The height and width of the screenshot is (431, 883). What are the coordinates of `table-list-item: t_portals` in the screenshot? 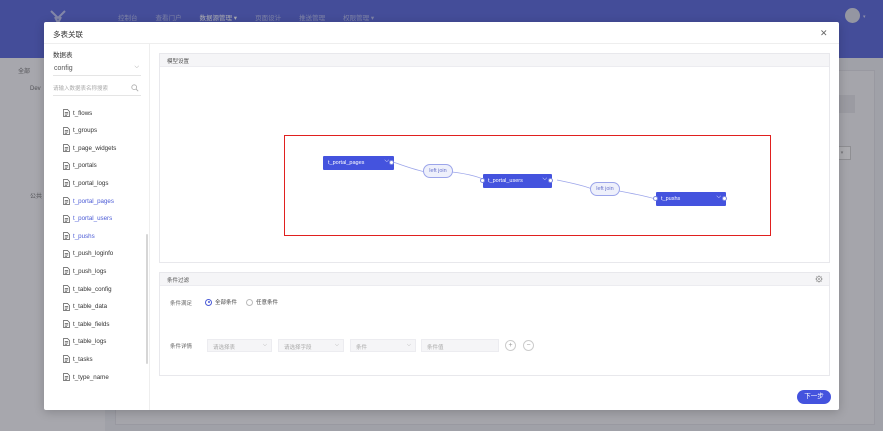 It's located at (80, 166).